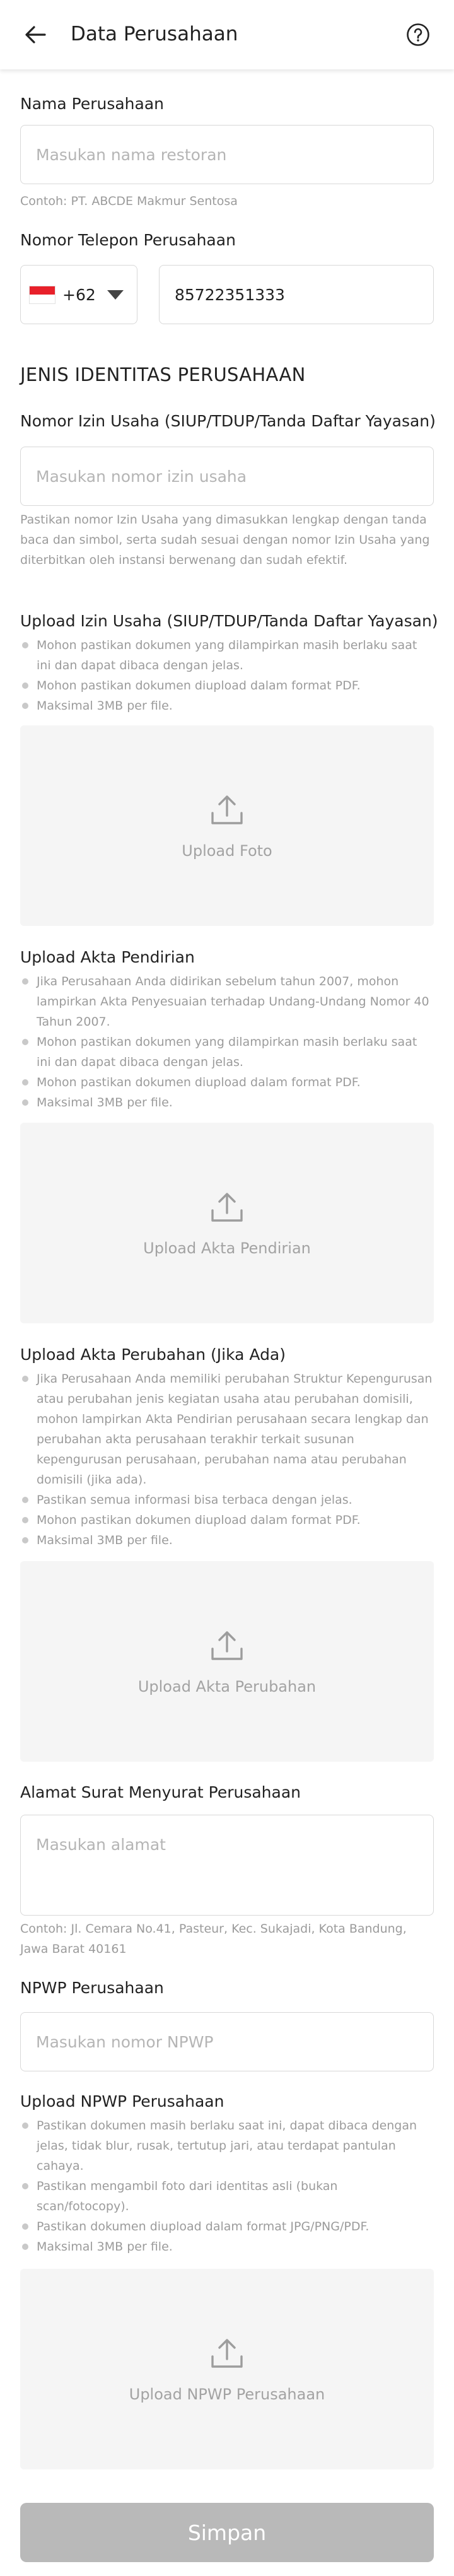  Describe the element at coordinates (92, 1988) in the screenshot. I see `npwp-label: NPWP Perusahaan` at that location.